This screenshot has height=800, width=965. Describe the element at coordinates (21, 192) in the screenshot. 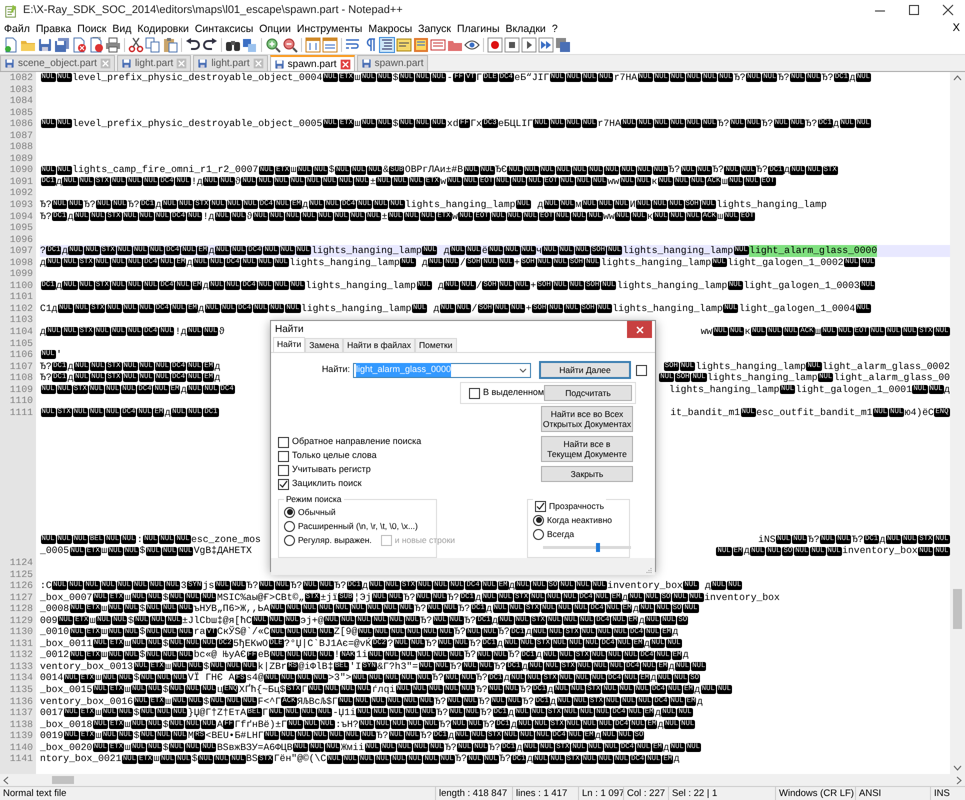

I see `line-number: 1092` at that location.